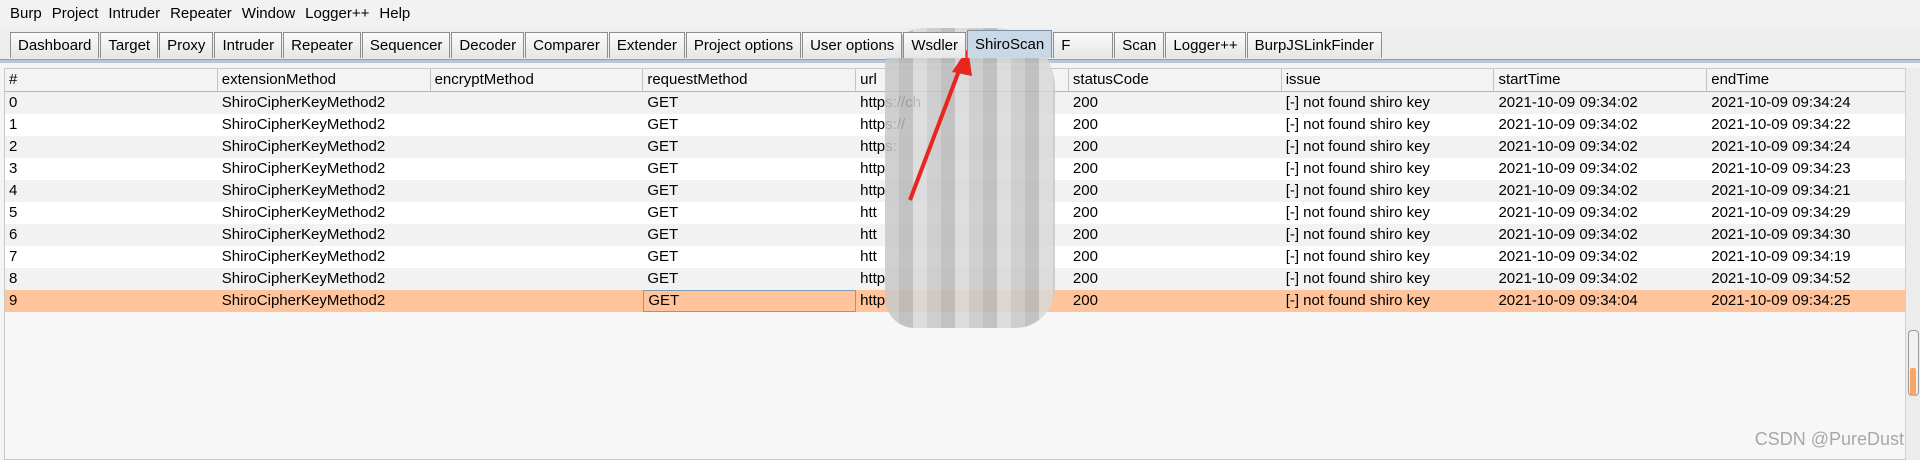 This screenshot has height=460, width=1920. What do you see at coordinates (852, 45) in the screenshot?
I see `tab-user-options: User options` at bounding box center [852, 45].